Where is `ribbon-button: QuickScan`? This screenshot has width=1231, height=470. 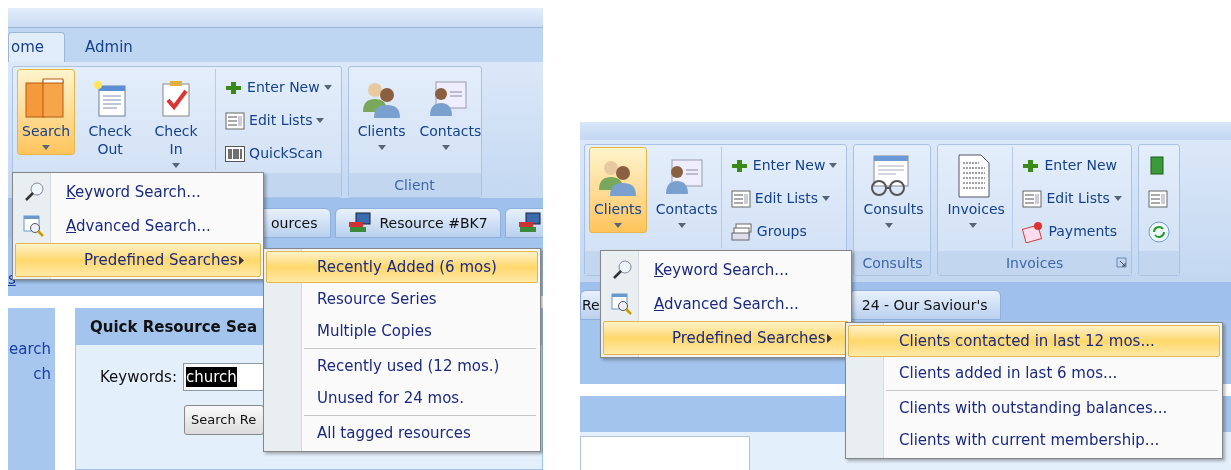
ribbon-button: QuickScan is located at coordinates (278, 153).